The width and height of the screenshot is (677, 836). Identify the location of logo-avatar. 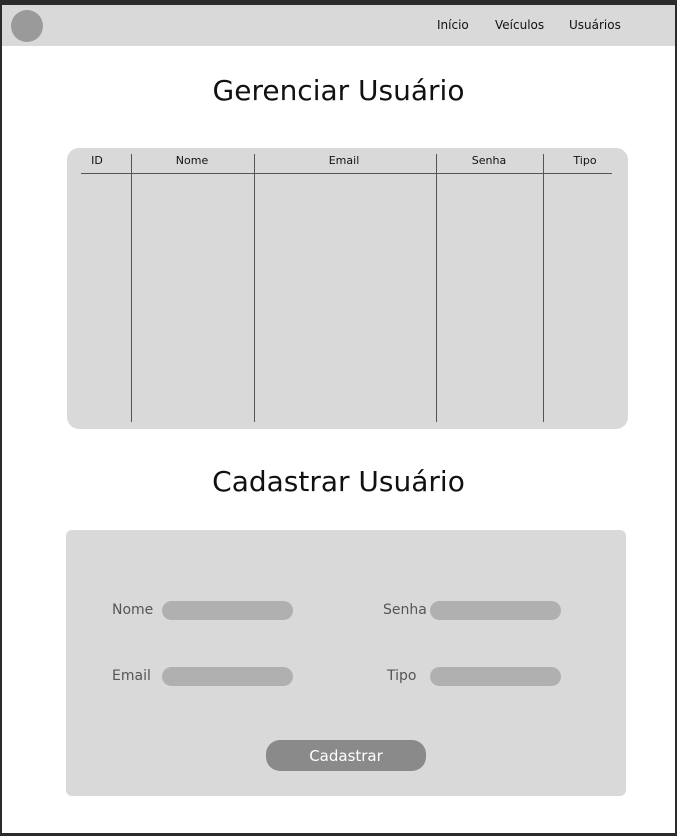
(27, 26).